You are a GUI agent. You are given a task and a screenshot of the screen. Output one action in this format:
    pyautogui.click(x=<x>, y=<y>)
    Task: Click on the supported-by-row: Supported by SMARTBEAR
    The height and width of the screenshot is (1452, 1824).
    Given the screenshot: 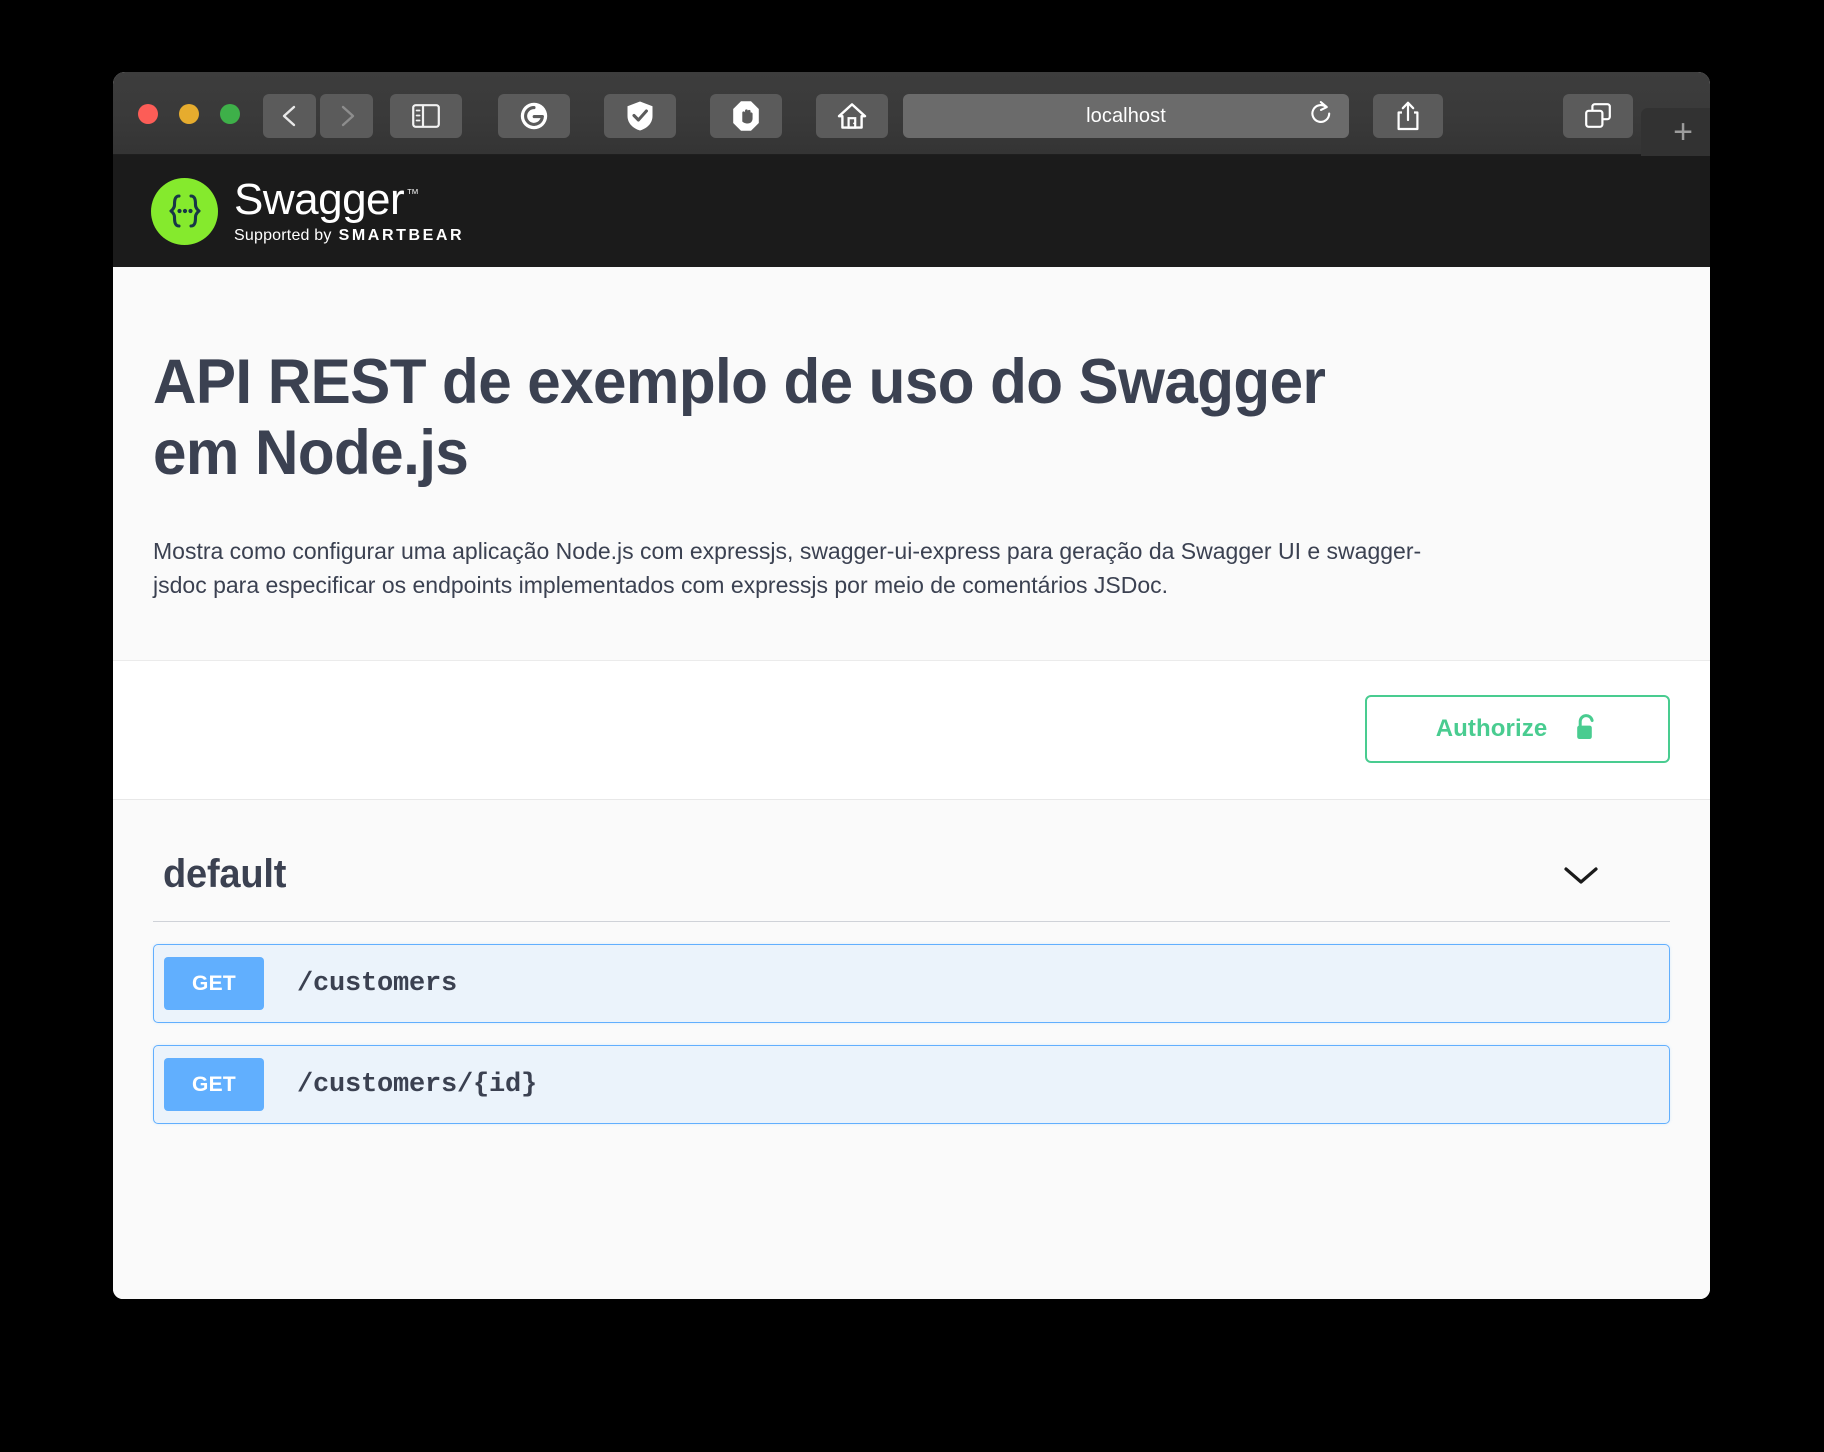 What is the action you would take?
    pyautogui.click(x=349, y=236)
    